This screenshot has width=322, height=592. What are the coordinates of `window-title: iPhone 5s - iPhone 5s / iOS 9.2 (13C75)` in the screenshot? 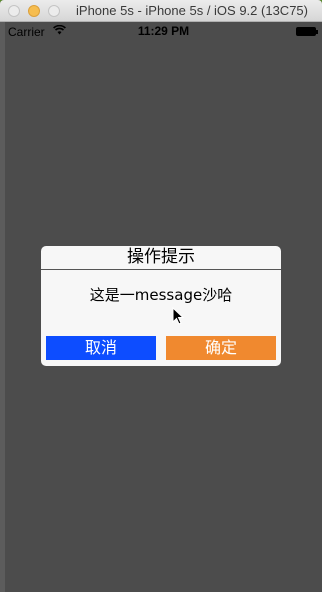 It's located at (192, 10).